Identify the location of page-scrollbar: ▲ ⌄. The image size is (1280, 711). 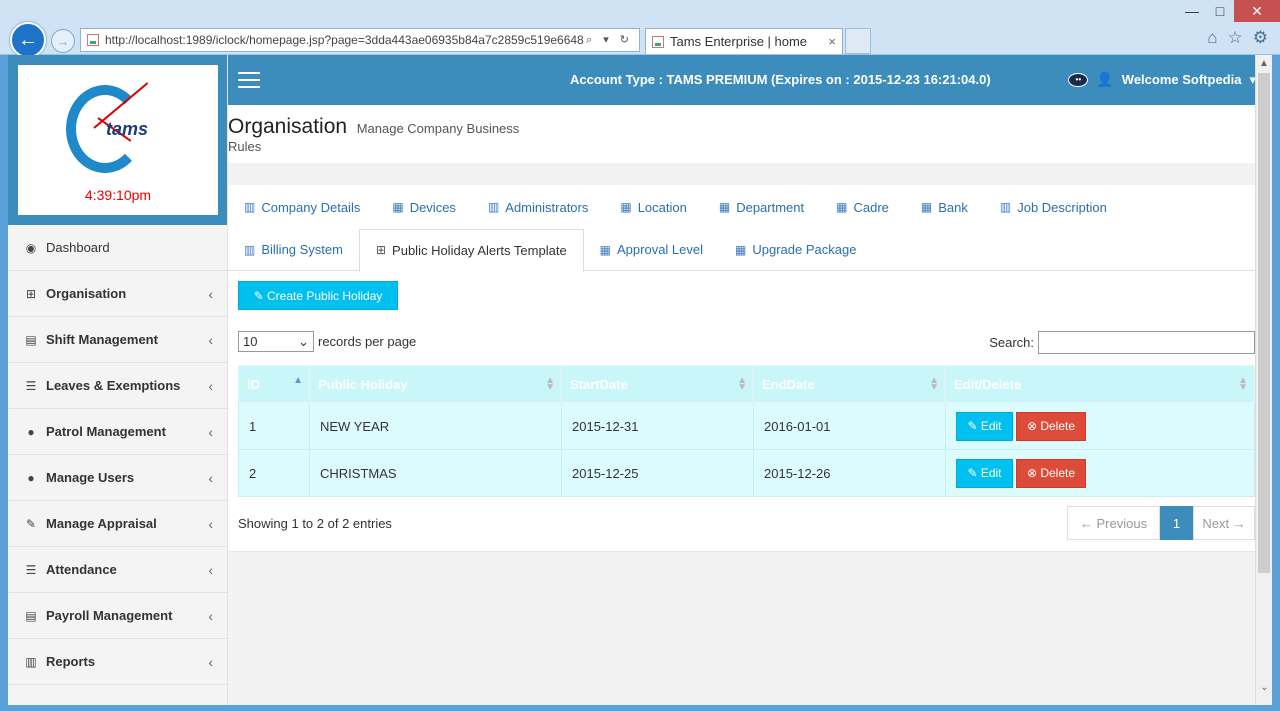
(1263, 380).